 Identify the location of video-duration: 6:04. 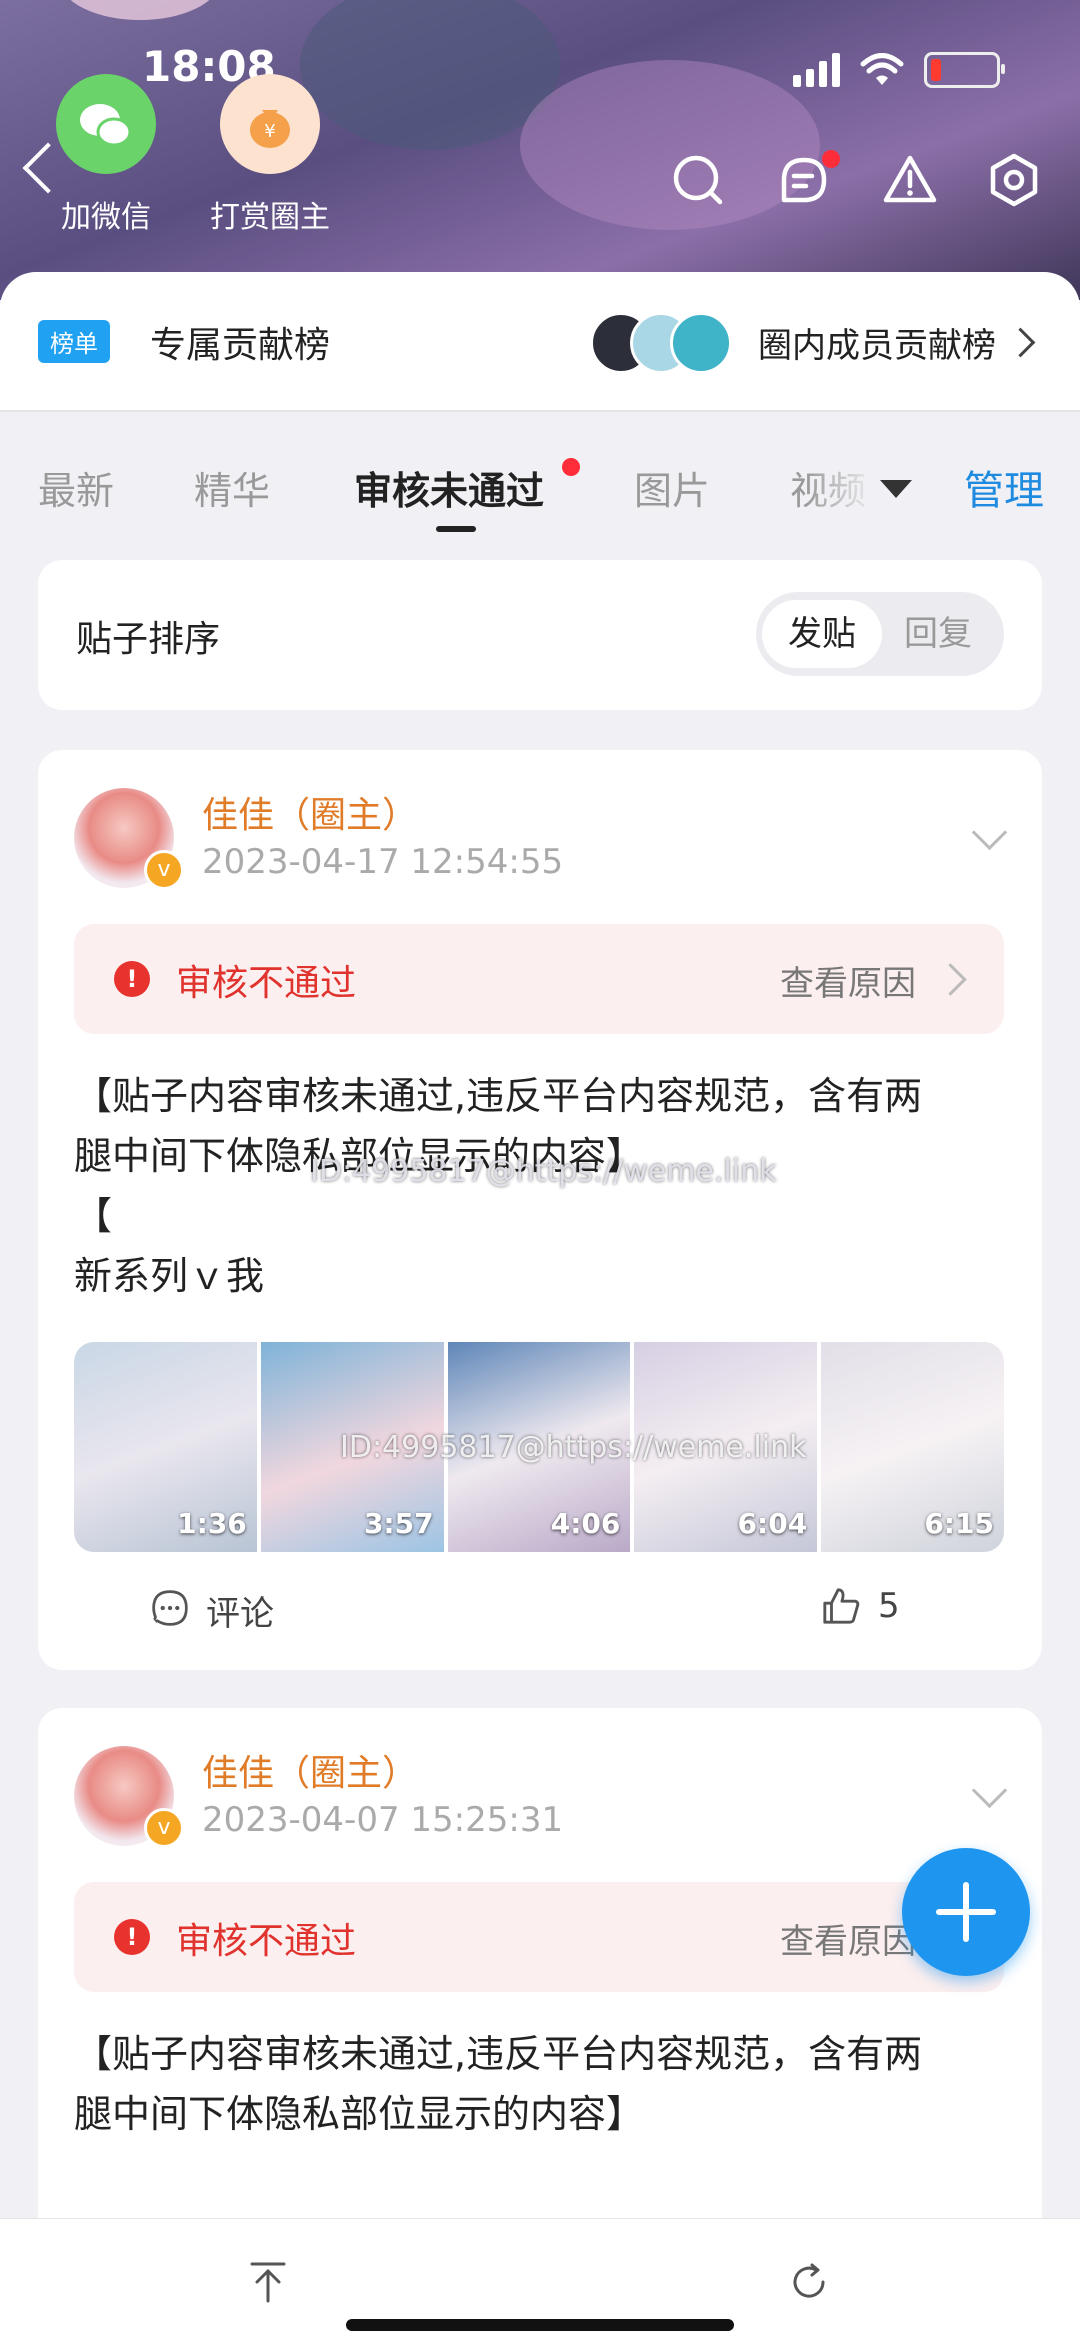
(772, 1523).